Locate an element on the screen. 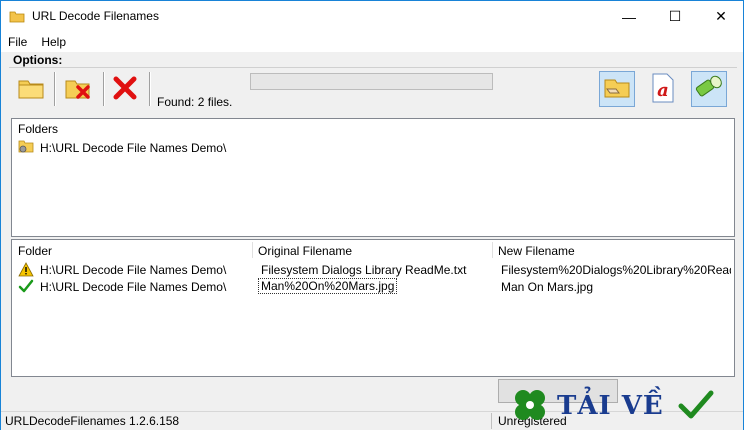 The image size is (744, 430). menu-file: File is located at coordinates (17, 42).